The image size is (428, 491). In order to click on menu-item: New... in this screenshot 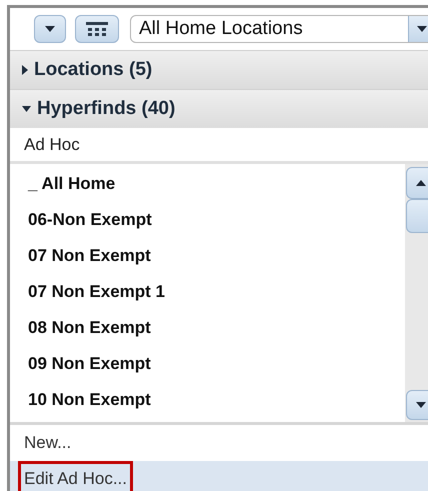, I will do `click(48, 443)`.